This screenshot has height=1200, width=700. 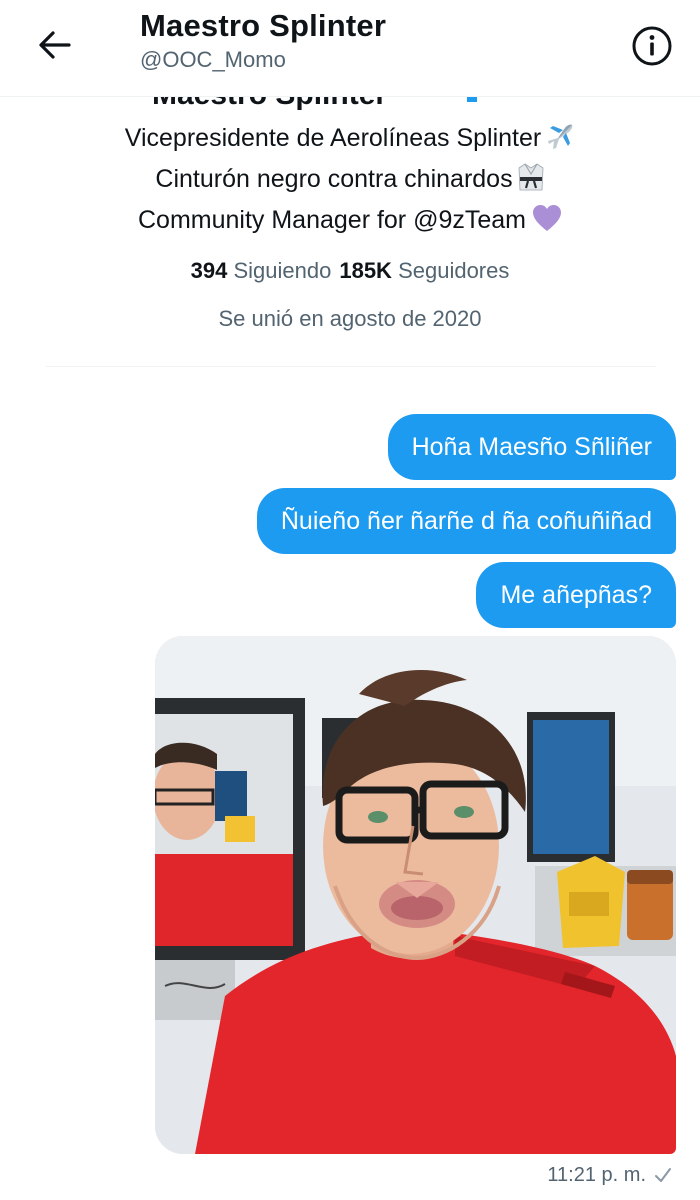 I want to click on airplane-icon, so click(x=560, y=136).